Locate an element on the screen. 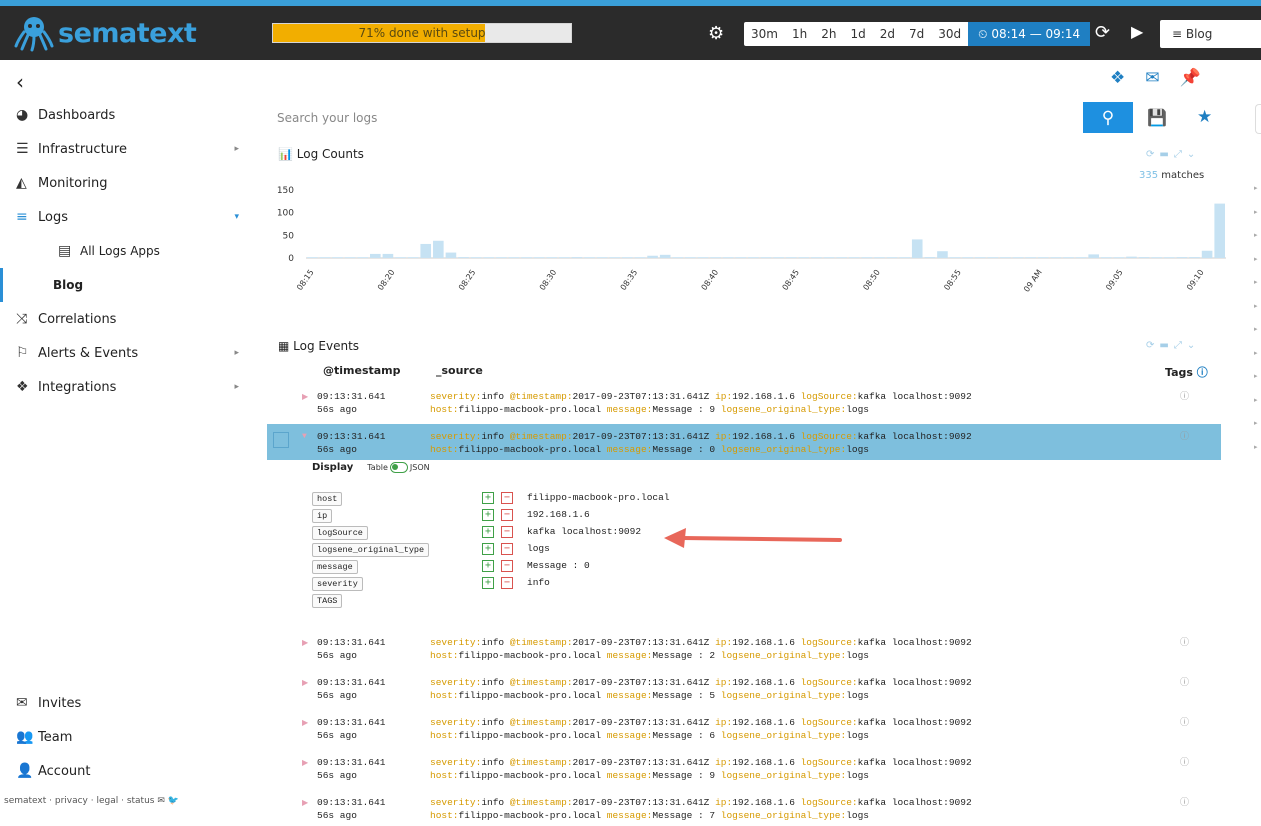  pin-icon: 📌 is located at coordinates (1190, 78).